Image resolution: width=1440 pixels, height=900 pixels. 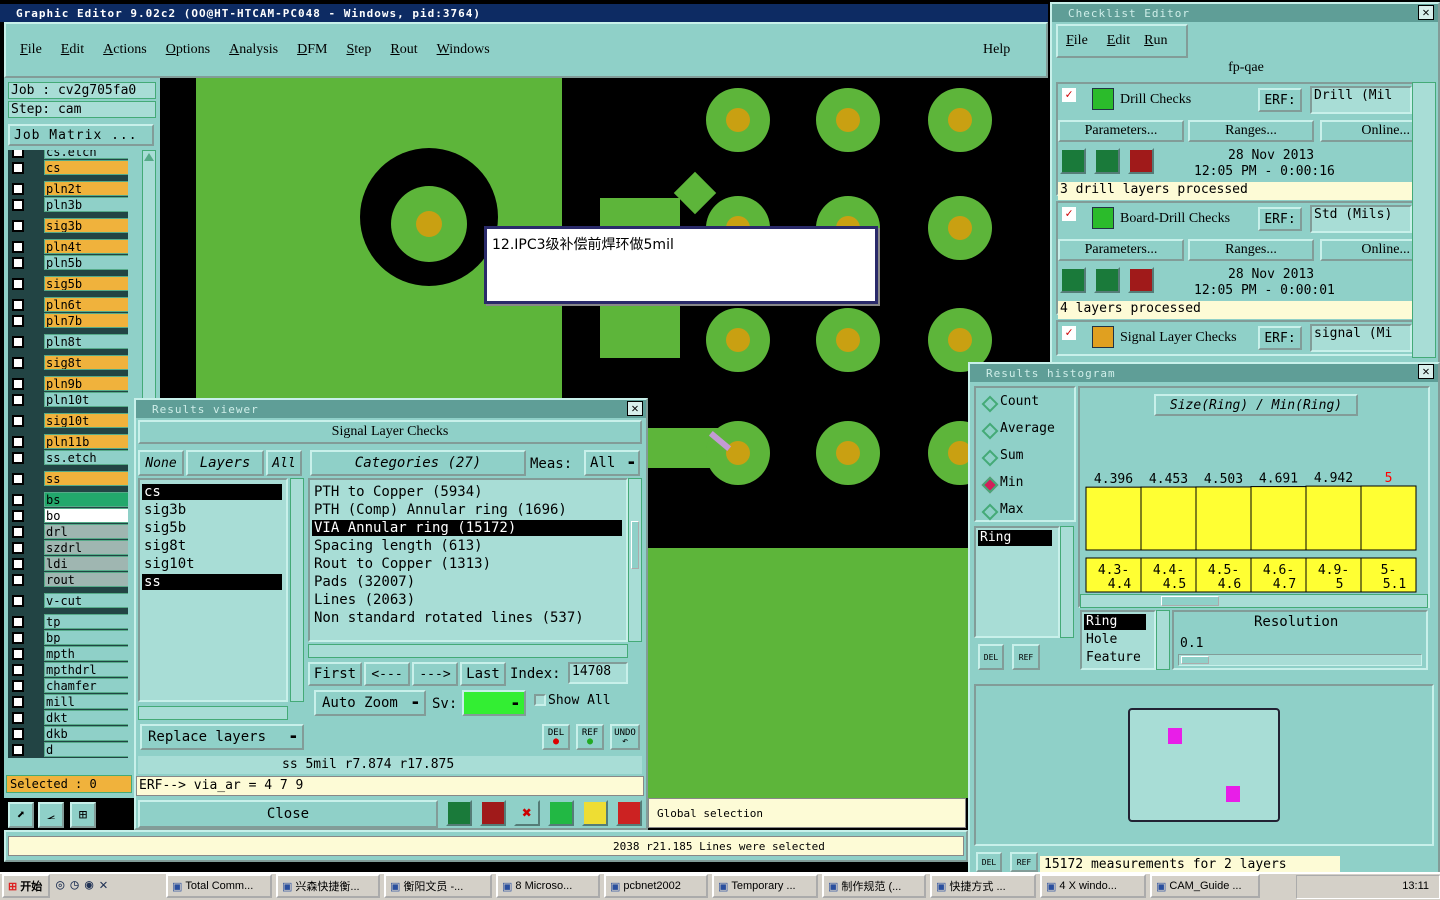 What do you see at coordinates (86, 563) in the screenshot?
I see `layer-name: ldi` at bounding box center [86, 563].